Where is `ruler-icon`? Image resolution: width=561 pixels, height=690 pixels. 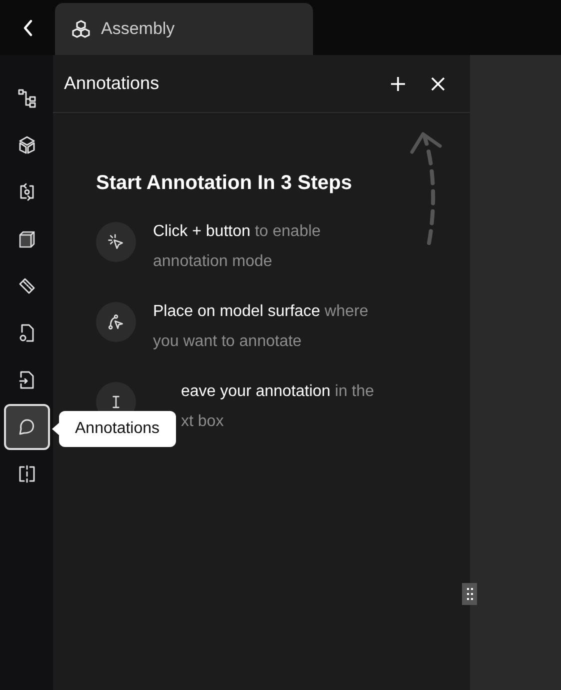
ruler-icon is located at coordinates (26, 286).